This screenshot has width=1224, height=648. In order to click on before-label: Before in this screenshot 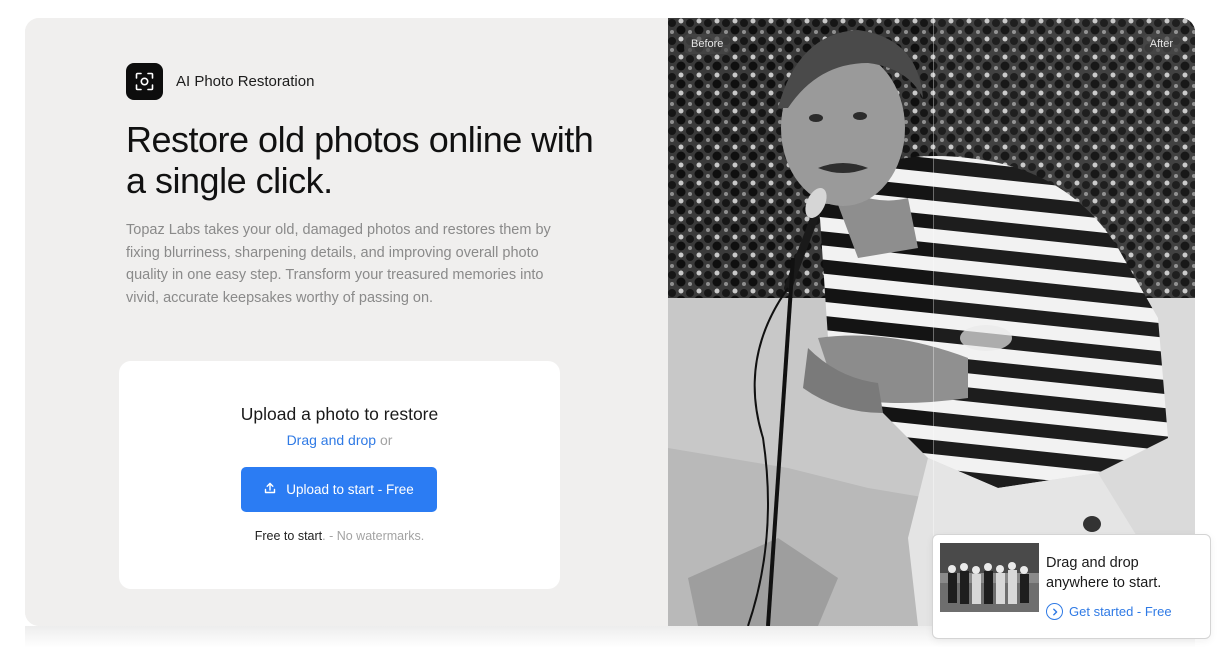, I will do `click(707, 44)`.